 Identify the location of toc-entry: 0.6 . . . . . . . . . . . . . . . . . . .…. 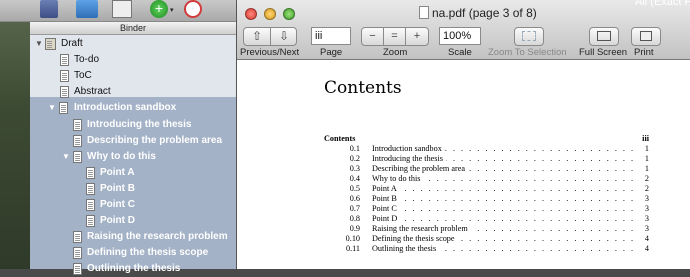
(486, 199).